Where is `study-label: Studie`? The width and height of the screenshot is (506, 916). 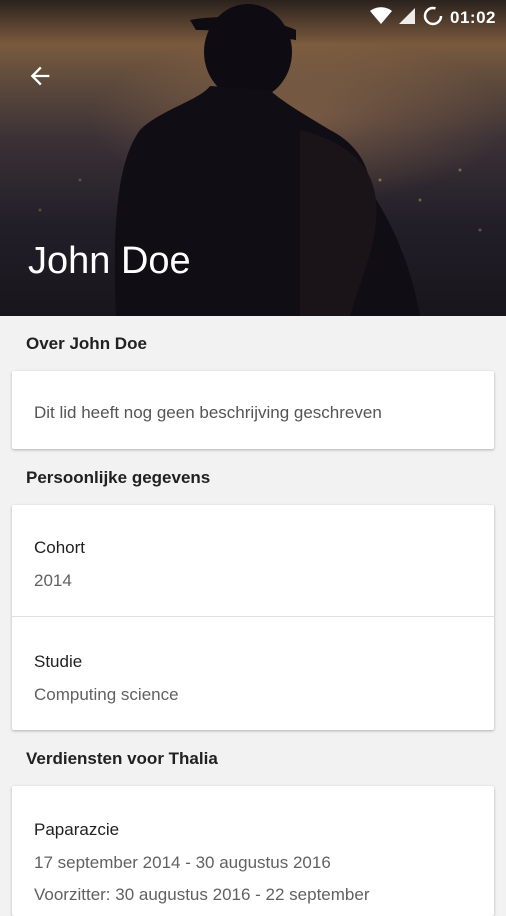
study-label: Studie is located at coordinates (58, 661).